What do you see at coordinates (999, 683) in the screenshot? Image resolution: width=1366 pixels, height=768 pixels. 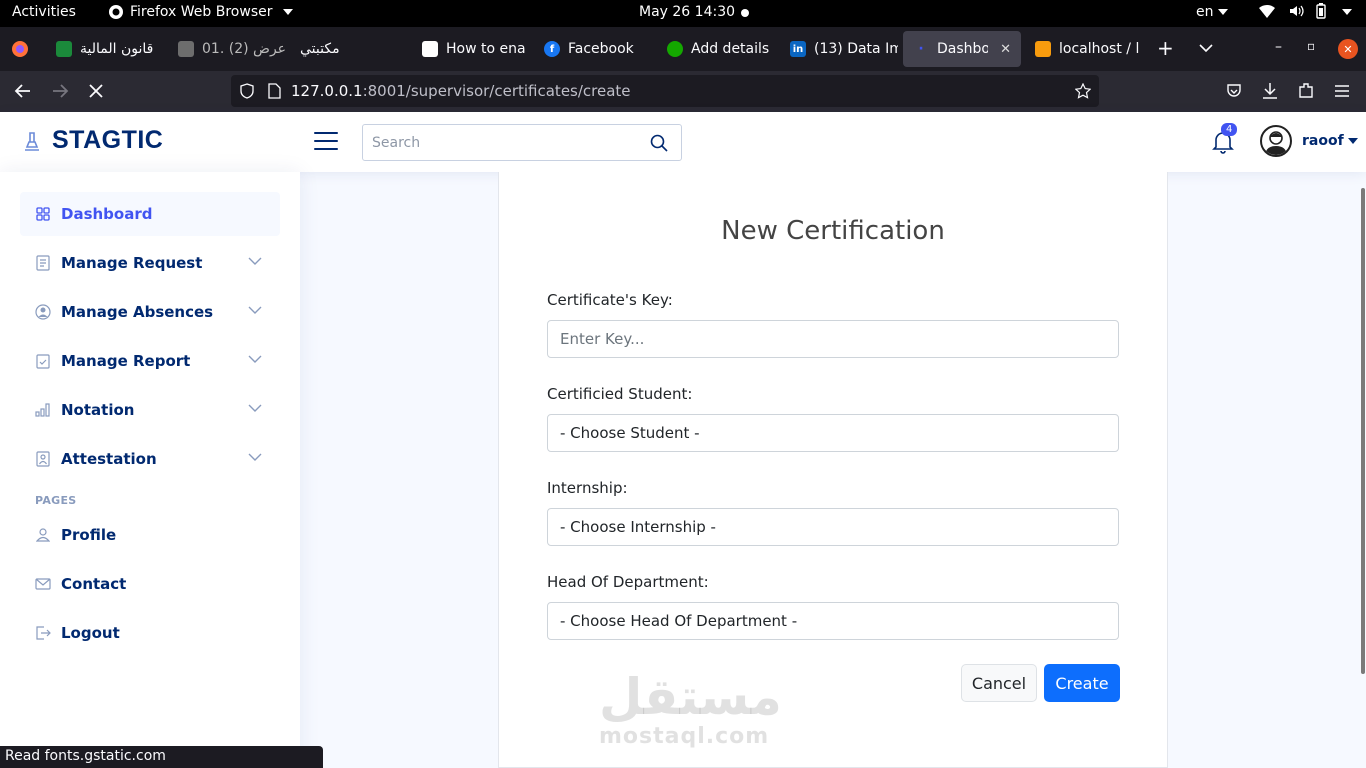 I see `cancel-button: Cancel` at bounding box center [999, 683].